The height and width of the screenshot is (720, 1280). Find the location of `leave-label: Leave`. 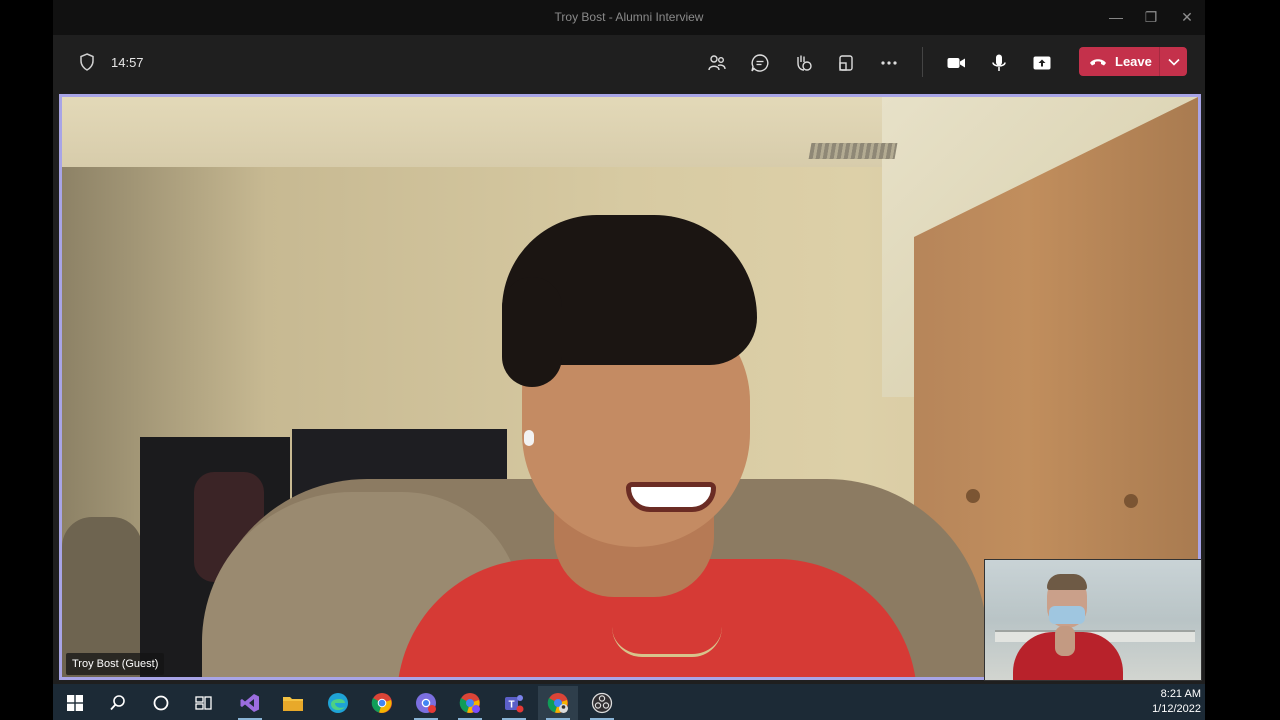

leave-label: Leave is located at coordinates (1133, 61).